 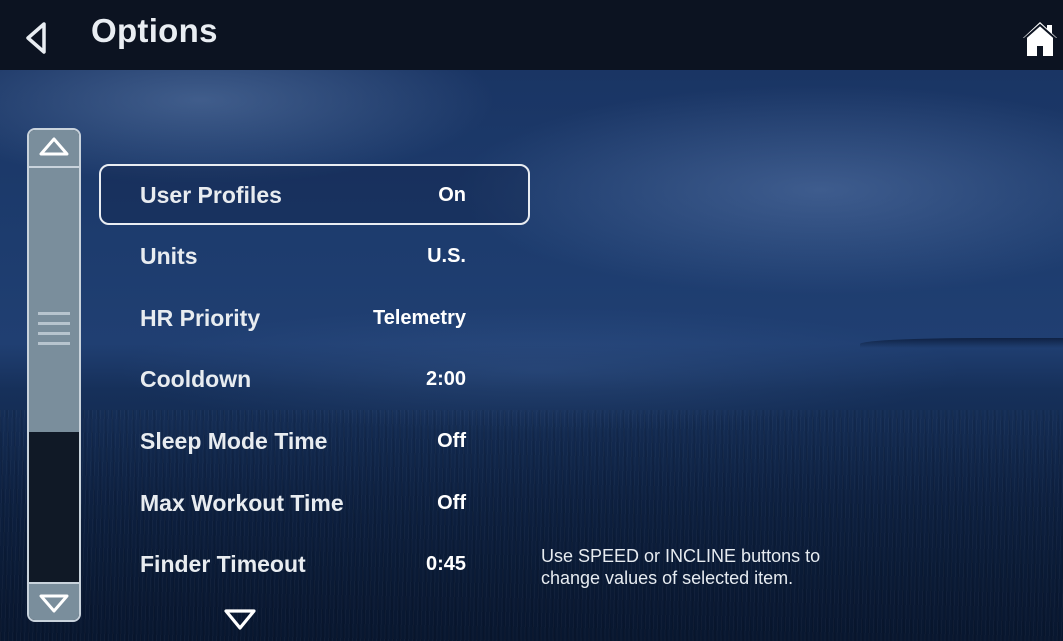 What do you see at coordinates (314, 194) in the screenshot?
I see `option-user-profiles: User Profiles On` at bounding box center [314, 194].